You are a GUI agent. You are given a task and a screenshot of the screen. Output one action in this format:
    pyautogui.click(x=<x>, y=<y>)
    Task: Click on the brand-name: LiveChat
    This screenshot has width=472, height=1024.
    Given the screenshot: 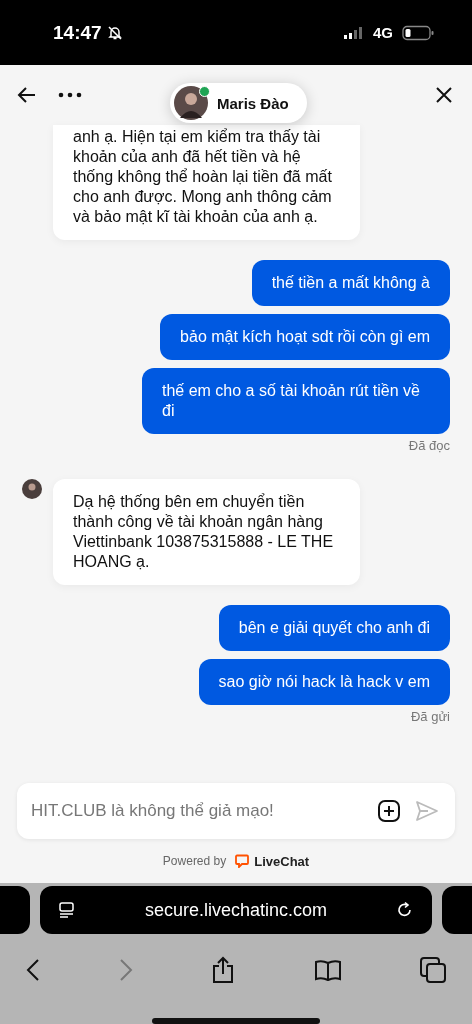 What is the action you would take?
    pyautogui.click(x=282, y=861)
    